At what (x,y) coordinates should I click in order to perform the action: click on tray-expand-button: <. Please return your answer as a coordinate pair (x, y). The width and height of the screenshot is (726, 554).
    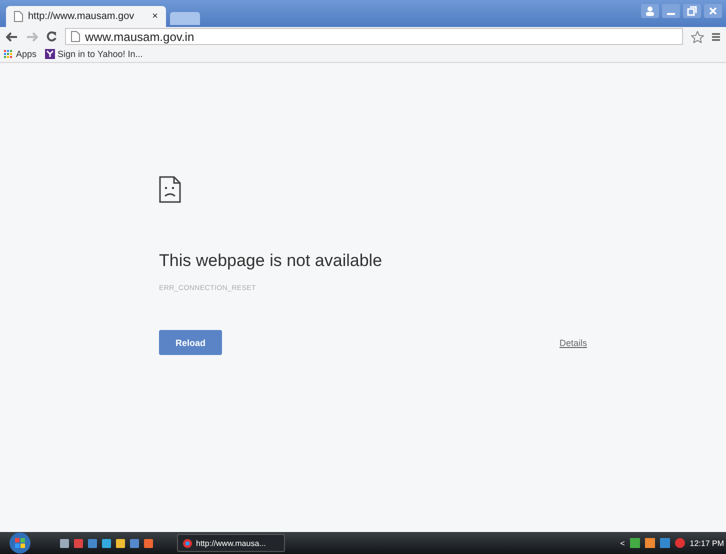
    Looking at the image, I should click on (622, 543).